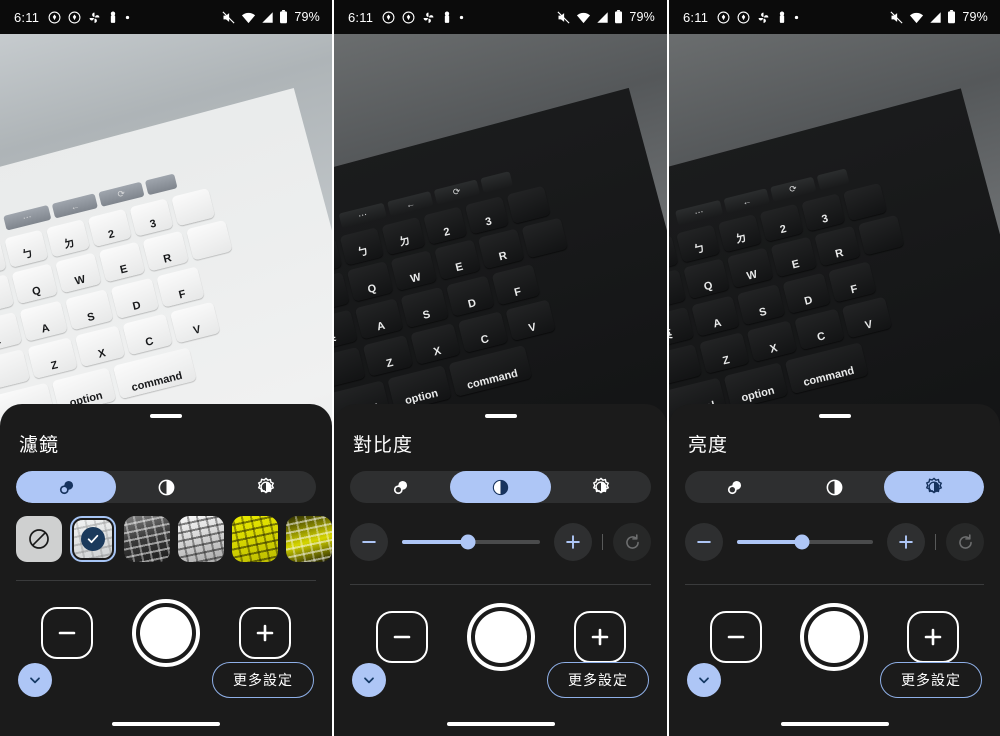 Image resolution: width=1000 pixels, height=736 pixels. Describe the element at coordinates (309, 539) in the screenshot. I see `filter-thumb-black-on-yellow` at that location.